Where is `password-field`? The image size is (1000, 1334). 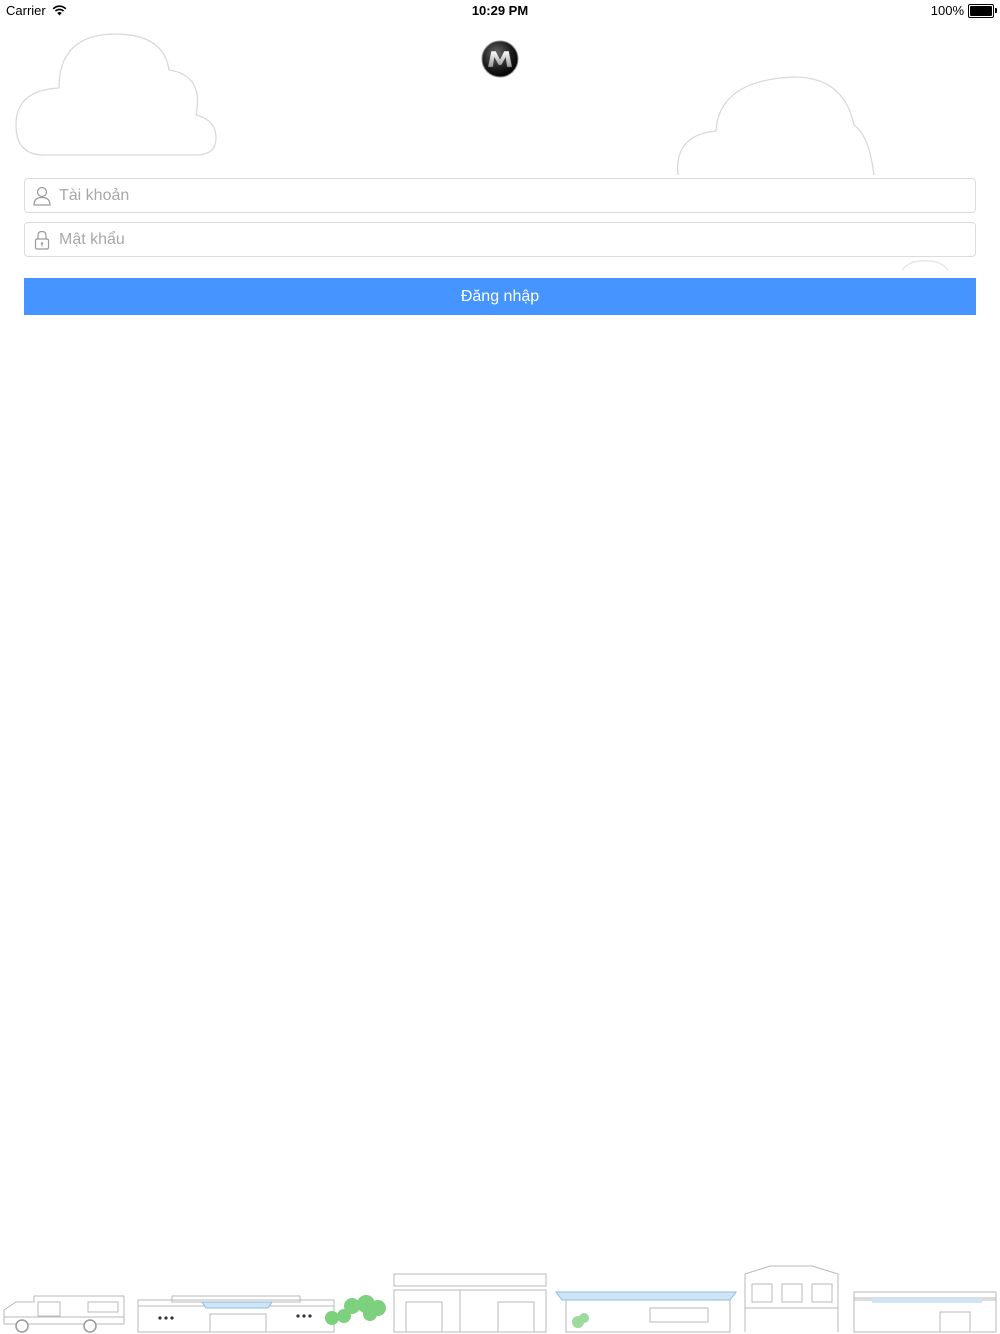 password-field is located at coordinates (500, 239).